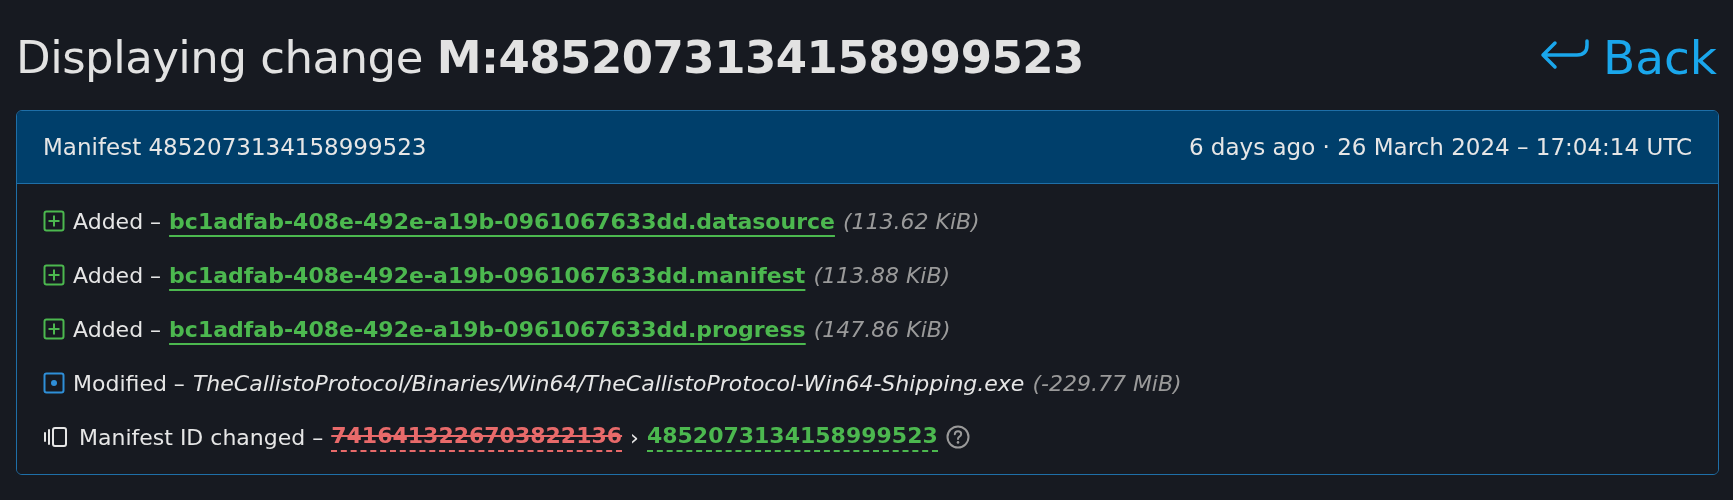 This screenshot has width=1733, height=500. What do you see at coordinates (502, 221) in the screenshot?
I see `file-link: bc1adfab-408e-492e-a19b-0961067633dd.datasource` at bounding box center [502, 221].